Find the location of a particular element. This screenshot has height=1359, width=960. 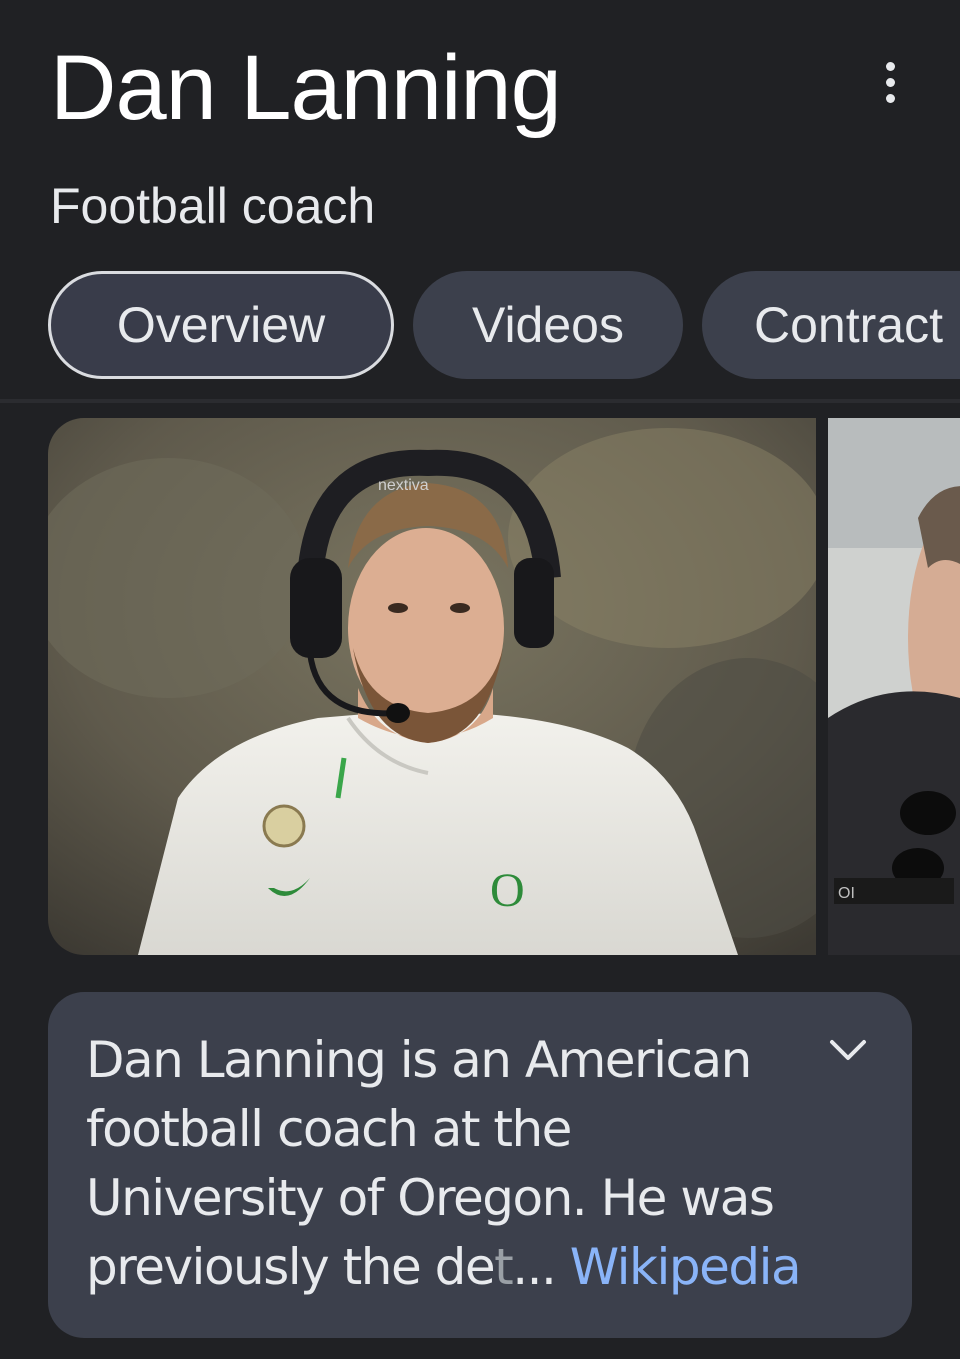

page-title: Dan Lanning is located at coordinates (306, 88).